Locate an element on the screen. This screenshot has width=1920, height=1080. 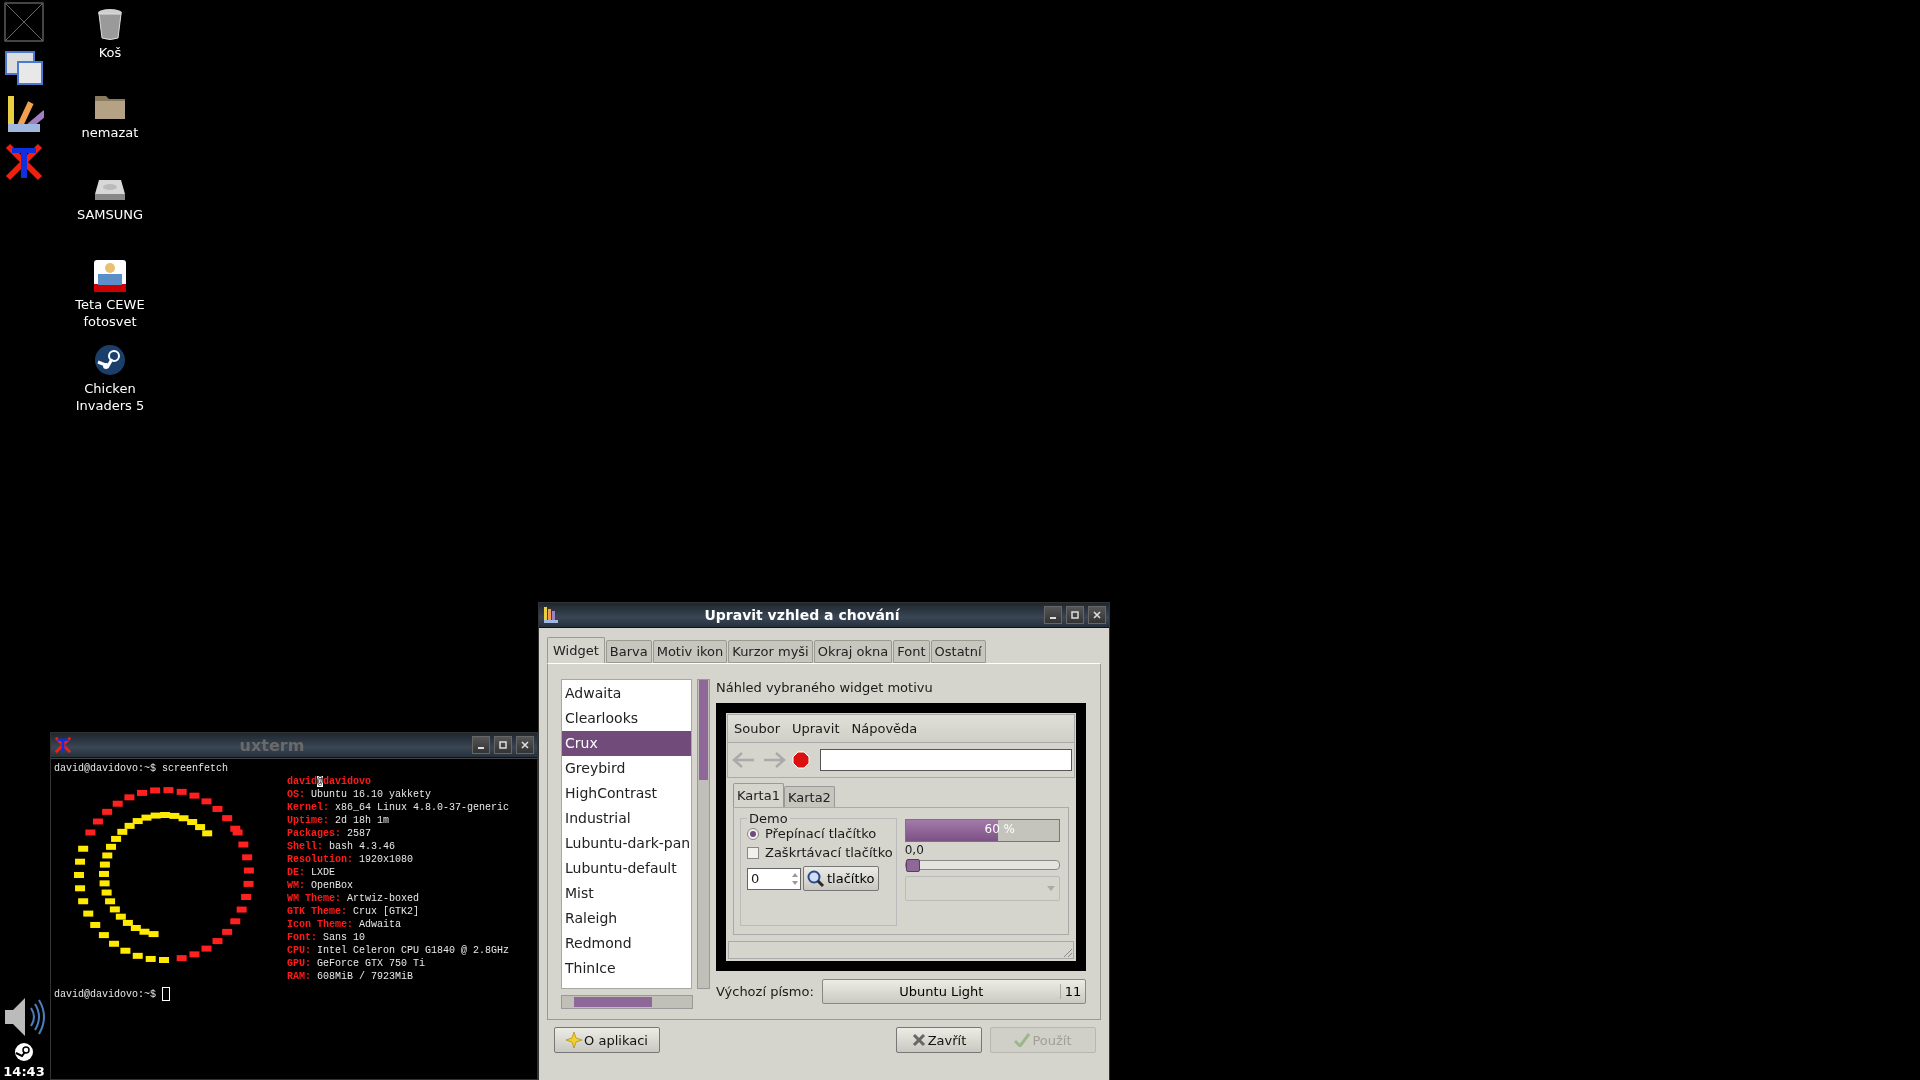
spin-field: 0 is located at coordinates (774, 878).